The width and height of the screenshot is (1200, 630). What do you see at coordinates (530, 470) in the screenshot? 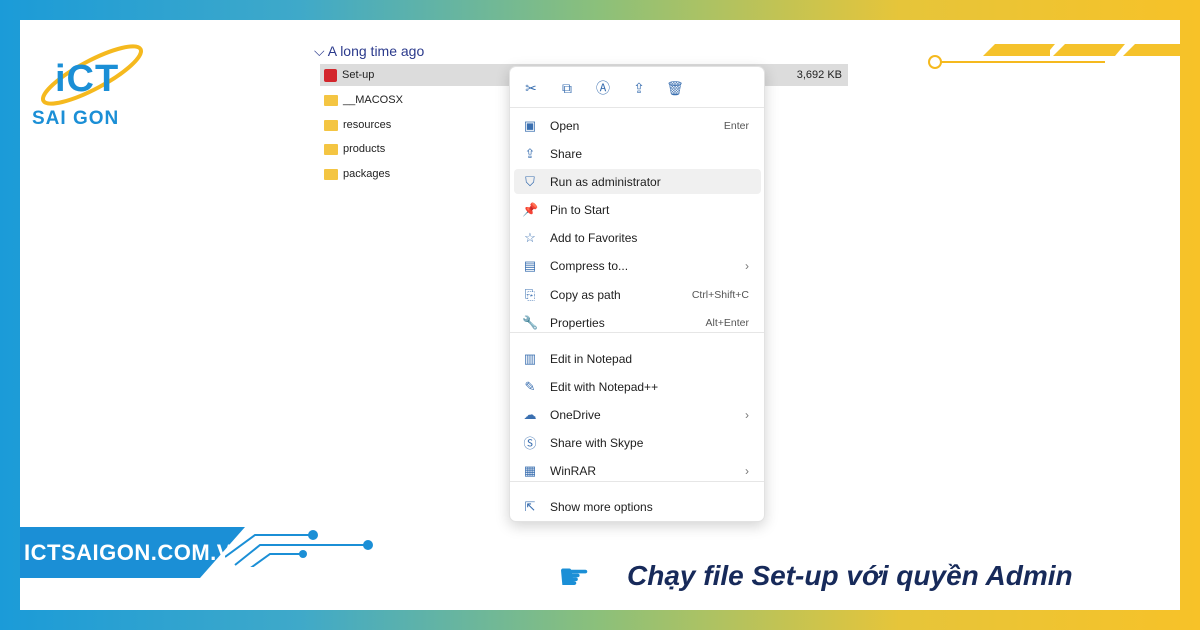
I see `winrar-icon: ▦` at bounding box center [530, 470].